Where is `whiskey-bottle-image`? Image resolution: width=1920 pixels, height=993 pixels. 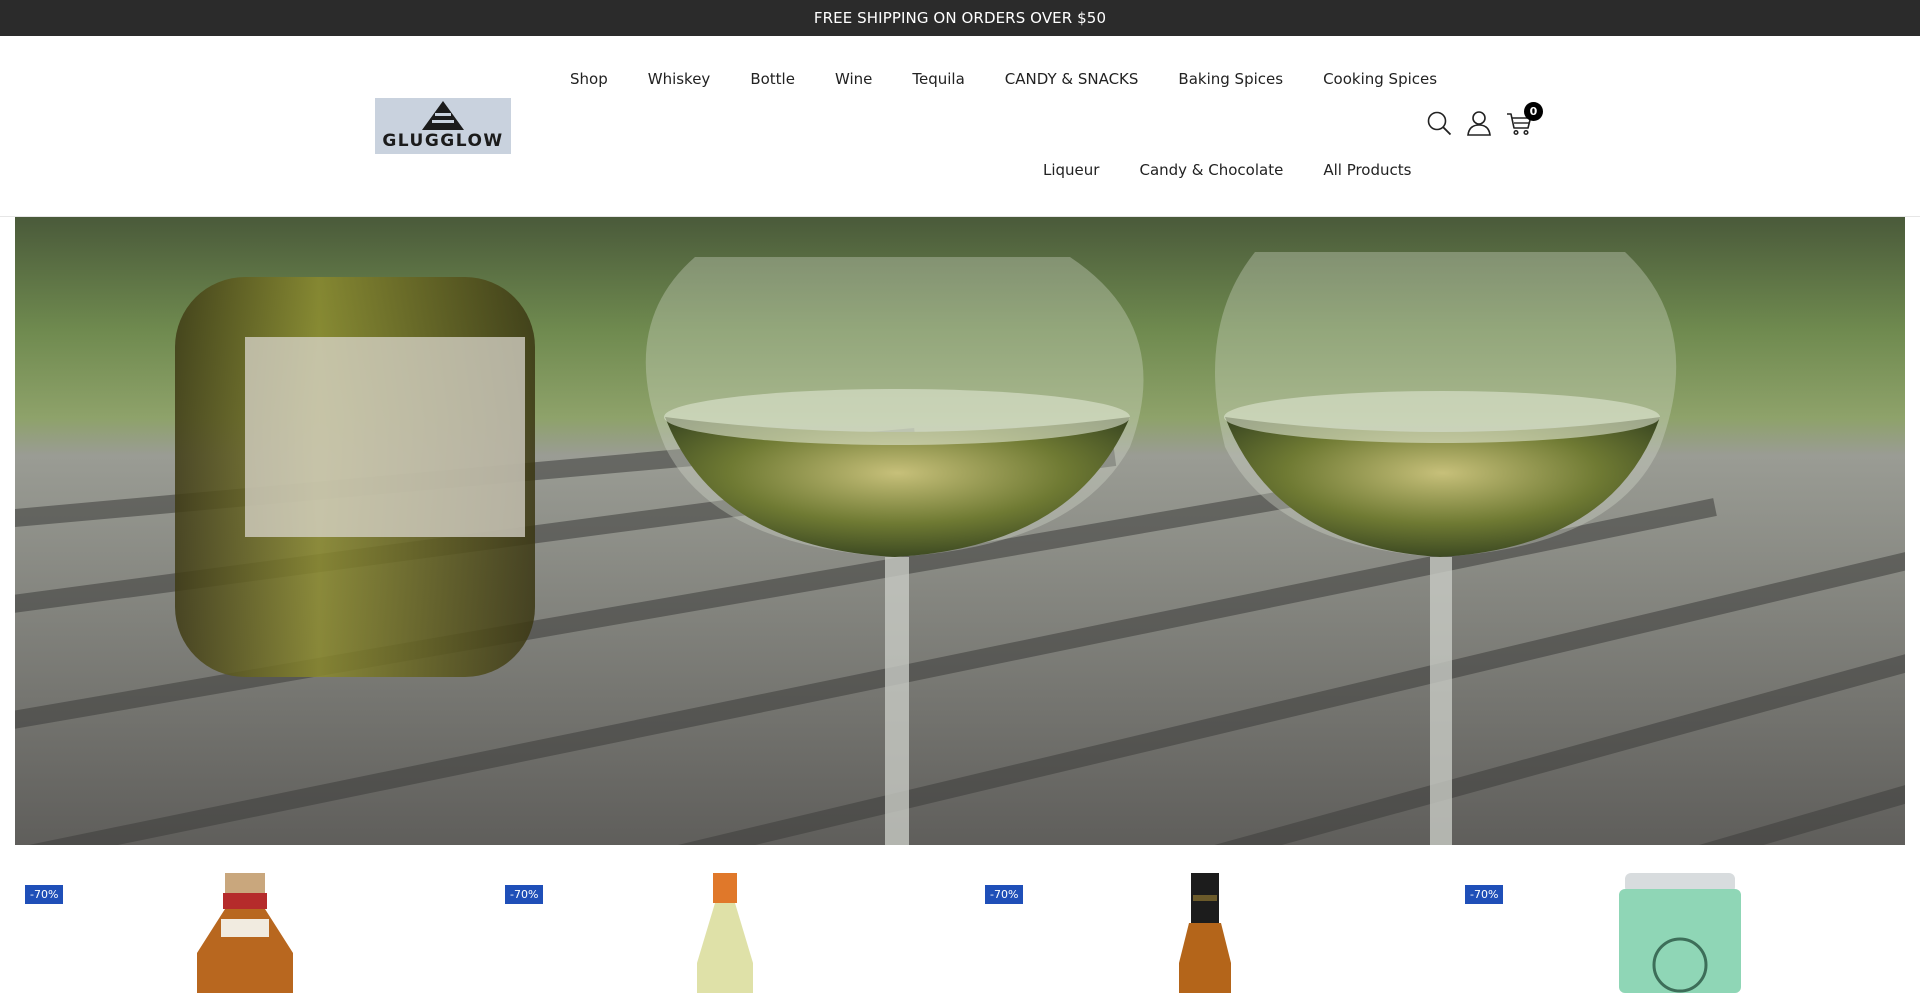 whiskey-bottle-image is located at coordinates (245, 933).